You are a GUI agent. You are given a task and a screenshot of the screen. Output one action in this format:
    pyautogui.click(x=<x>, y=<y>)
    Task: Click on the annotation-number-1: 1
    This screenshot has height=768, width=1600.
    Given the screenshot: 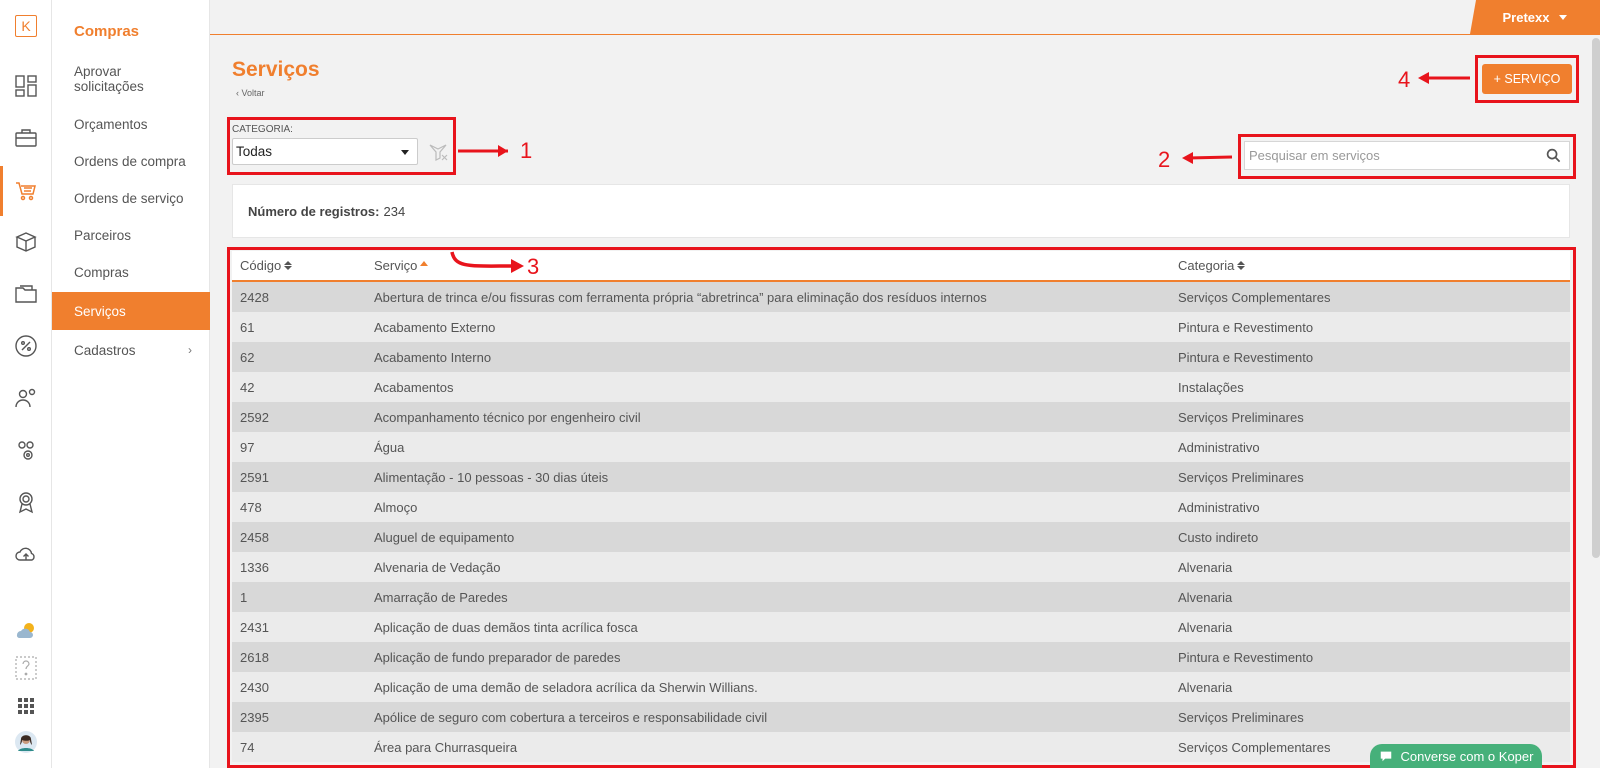 What is the action you would take?
    pyautogui.click(x=526, y=150)
    